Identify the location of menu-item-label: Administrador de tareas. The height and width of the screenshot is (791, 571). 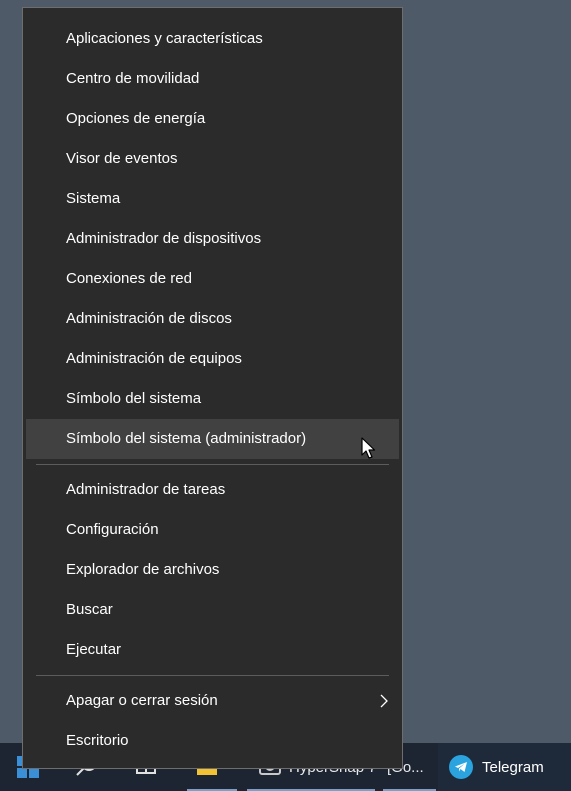
(146, 489).